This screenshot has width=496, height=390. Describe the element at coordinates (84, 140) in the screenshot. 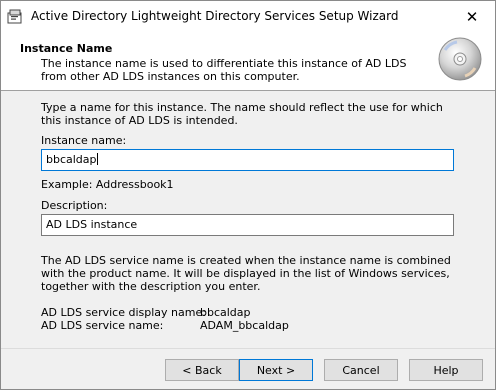

I see `instance-name-label: Instance name:` at that location.